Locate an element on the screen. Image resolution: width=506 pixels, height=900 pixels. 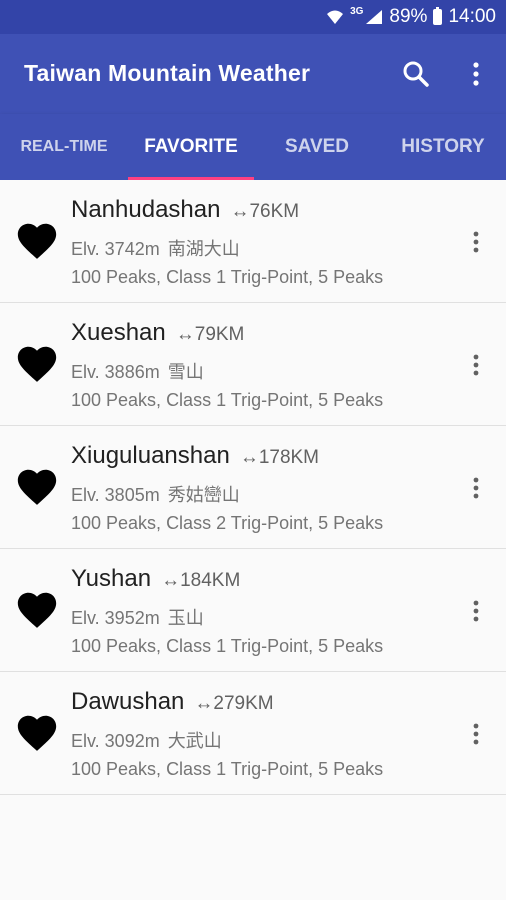
peak-chinese-name: 玉山 is located at coordinates (185, 618).